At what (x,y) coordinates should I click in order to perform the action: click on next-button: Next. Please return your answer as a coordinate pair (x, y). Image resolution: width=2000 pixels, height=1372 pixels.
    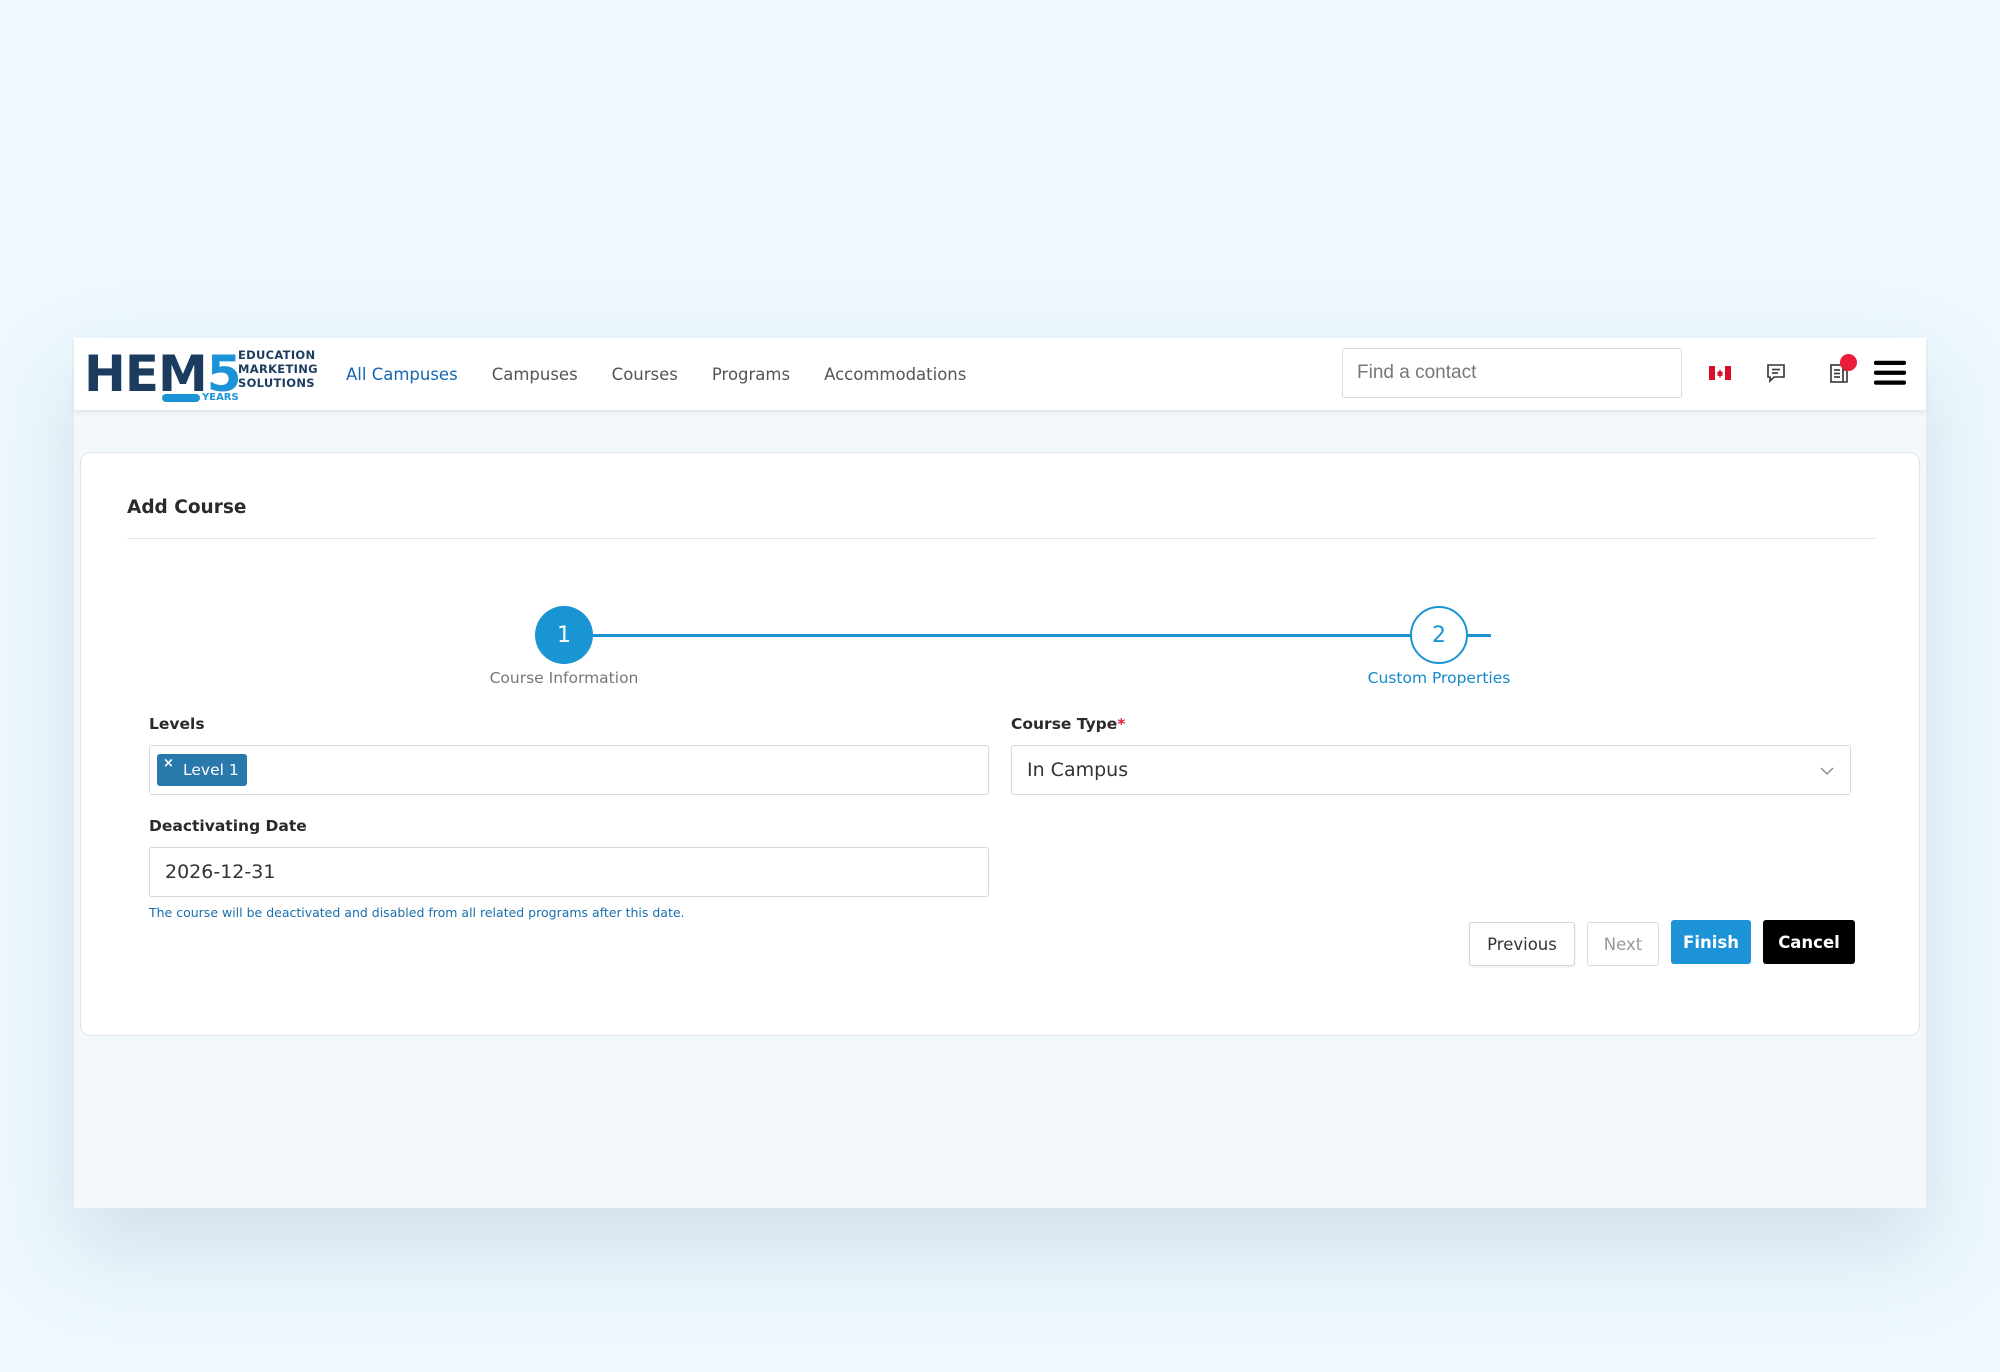
    Looking at the image, I should click on (1623, 944).